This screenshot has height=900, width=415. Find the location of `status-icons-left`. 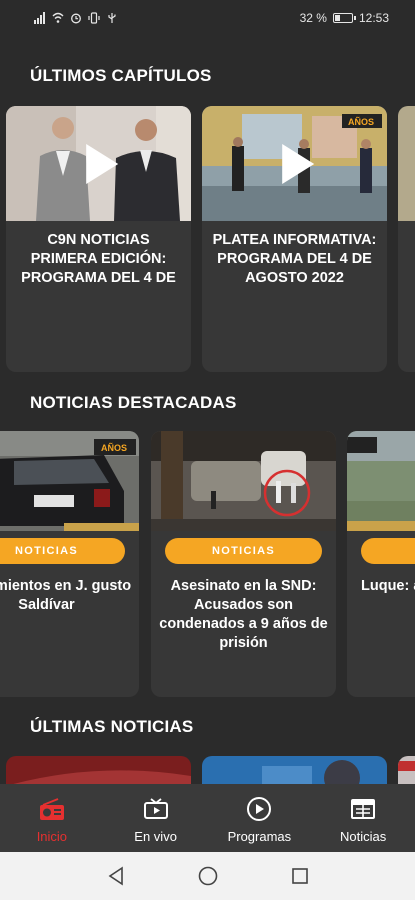

status-icons-left is located at coordinates (76, 18).